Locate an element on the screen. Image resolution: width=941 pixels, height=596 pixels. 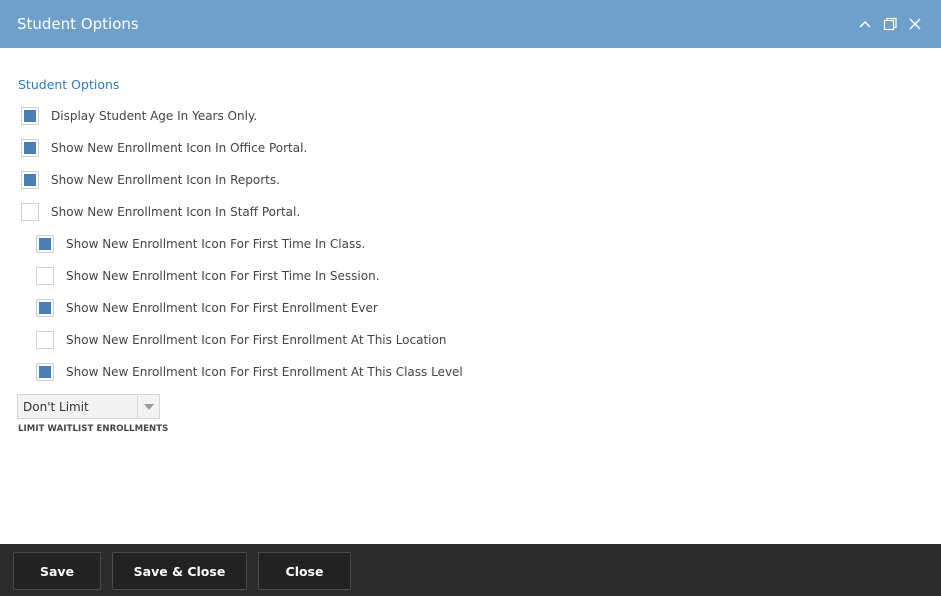
option-display-age-years: Display Student Age In Years Only. is located at coordinates (139, 116).